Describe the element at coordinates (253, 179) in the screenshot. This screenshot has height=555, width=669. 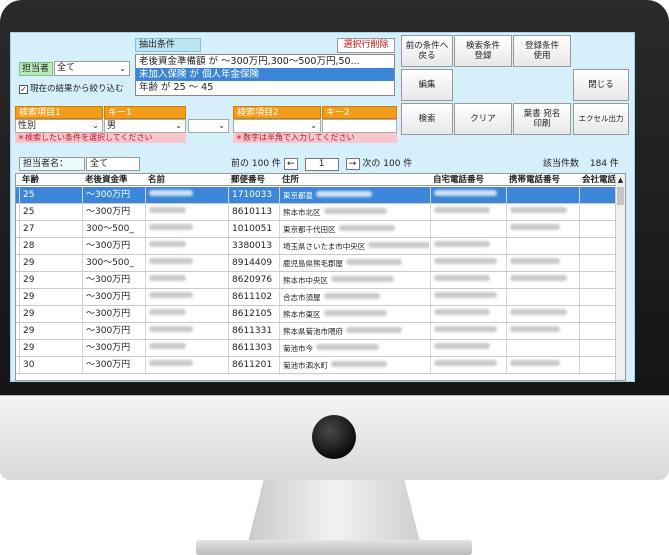
I see `column-header: 郵便番号` at that location.